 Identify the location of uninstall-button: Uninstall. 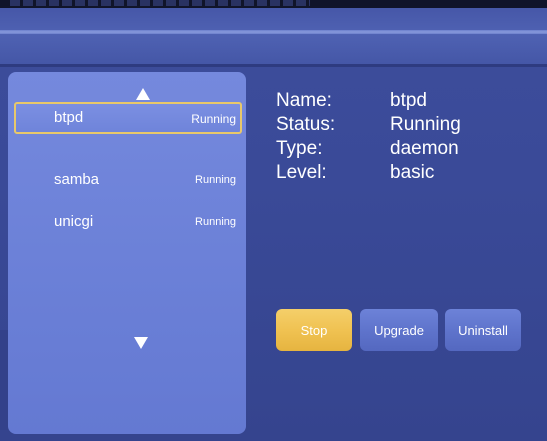
(483, 330).